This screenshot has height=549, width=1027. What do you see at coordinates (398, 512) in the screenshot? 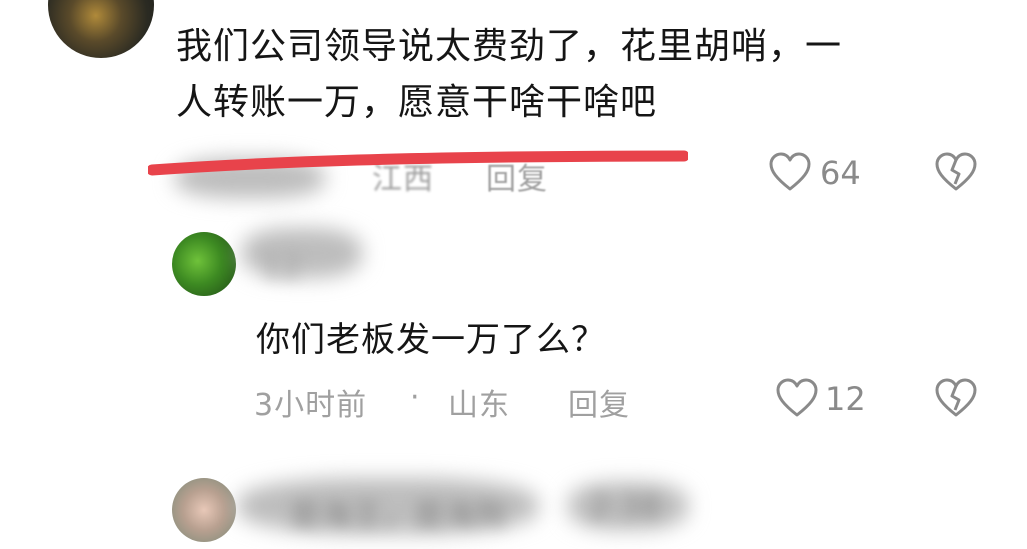
I see `author-name: 是海王，是海狗` at bounding box center [398, 512].